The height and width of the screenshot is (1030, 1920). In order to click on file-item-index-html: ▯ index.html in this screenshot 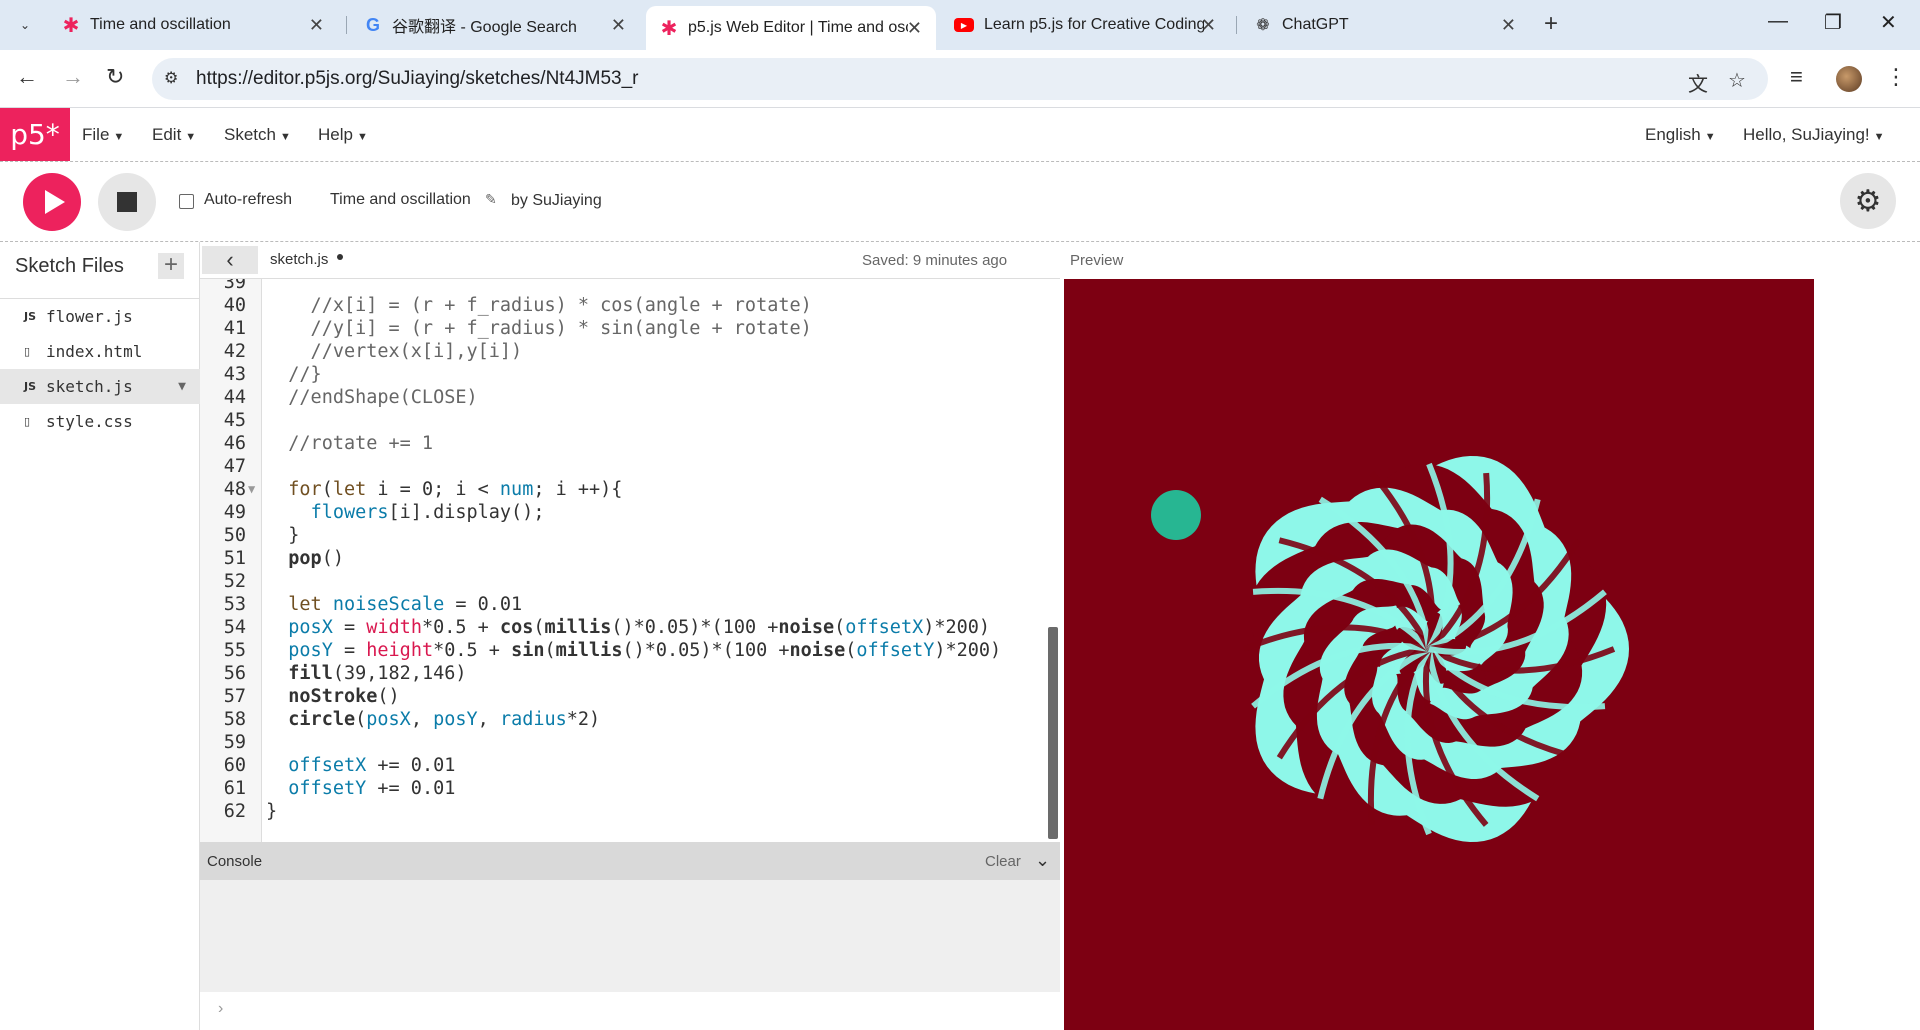, I will do `click(100, 351)`.